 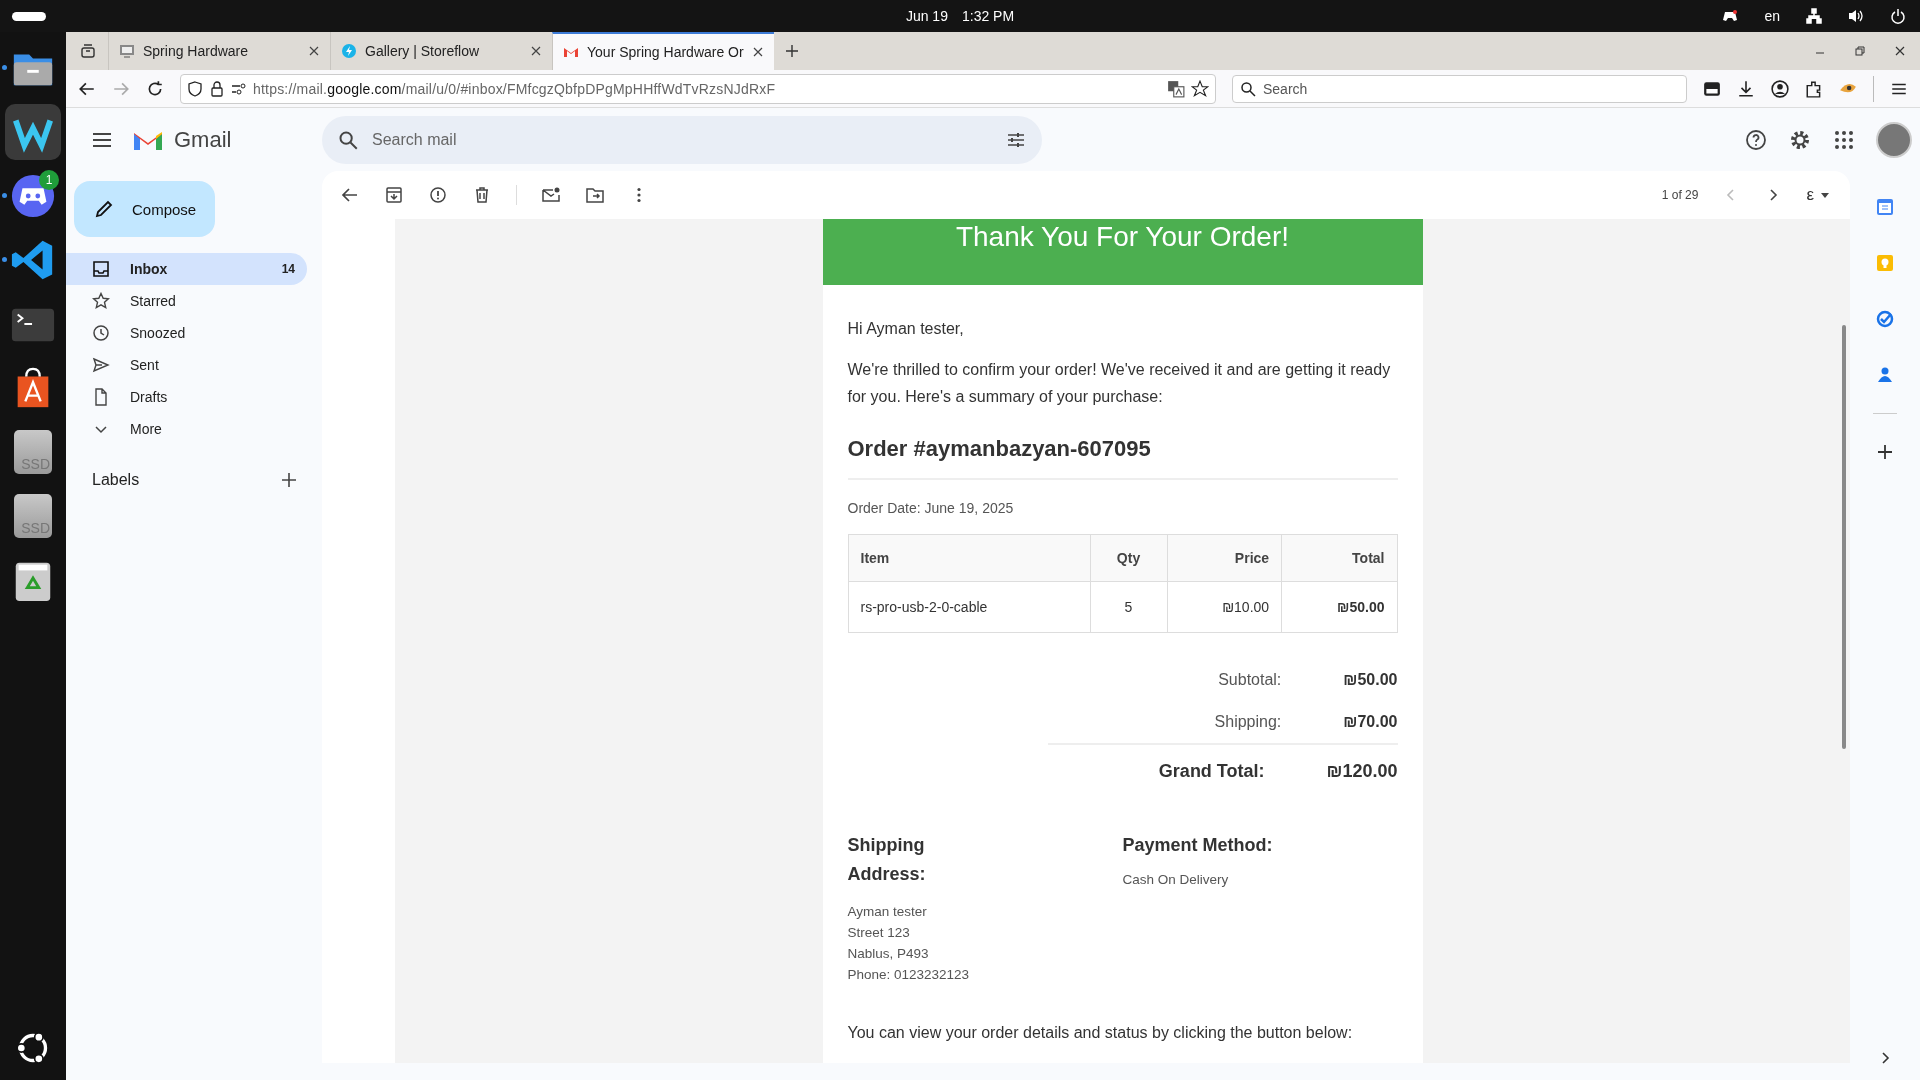 I want to click on browser-tab: Your Spring Hardware Or, so click(x=663, y=51).